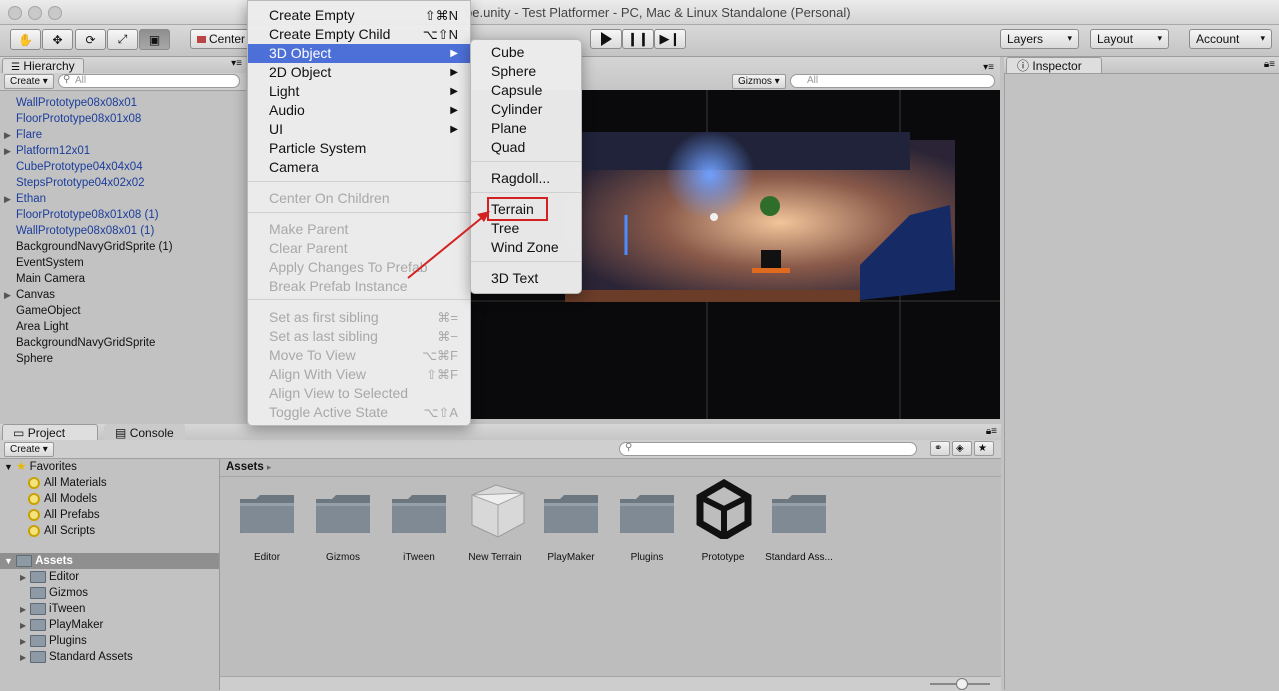 The width and height of the screenshot is (1279, 691). Describe the element at coordinates (359, 129) in the screenshot. I see `menu-item: UI ▶` at that location.